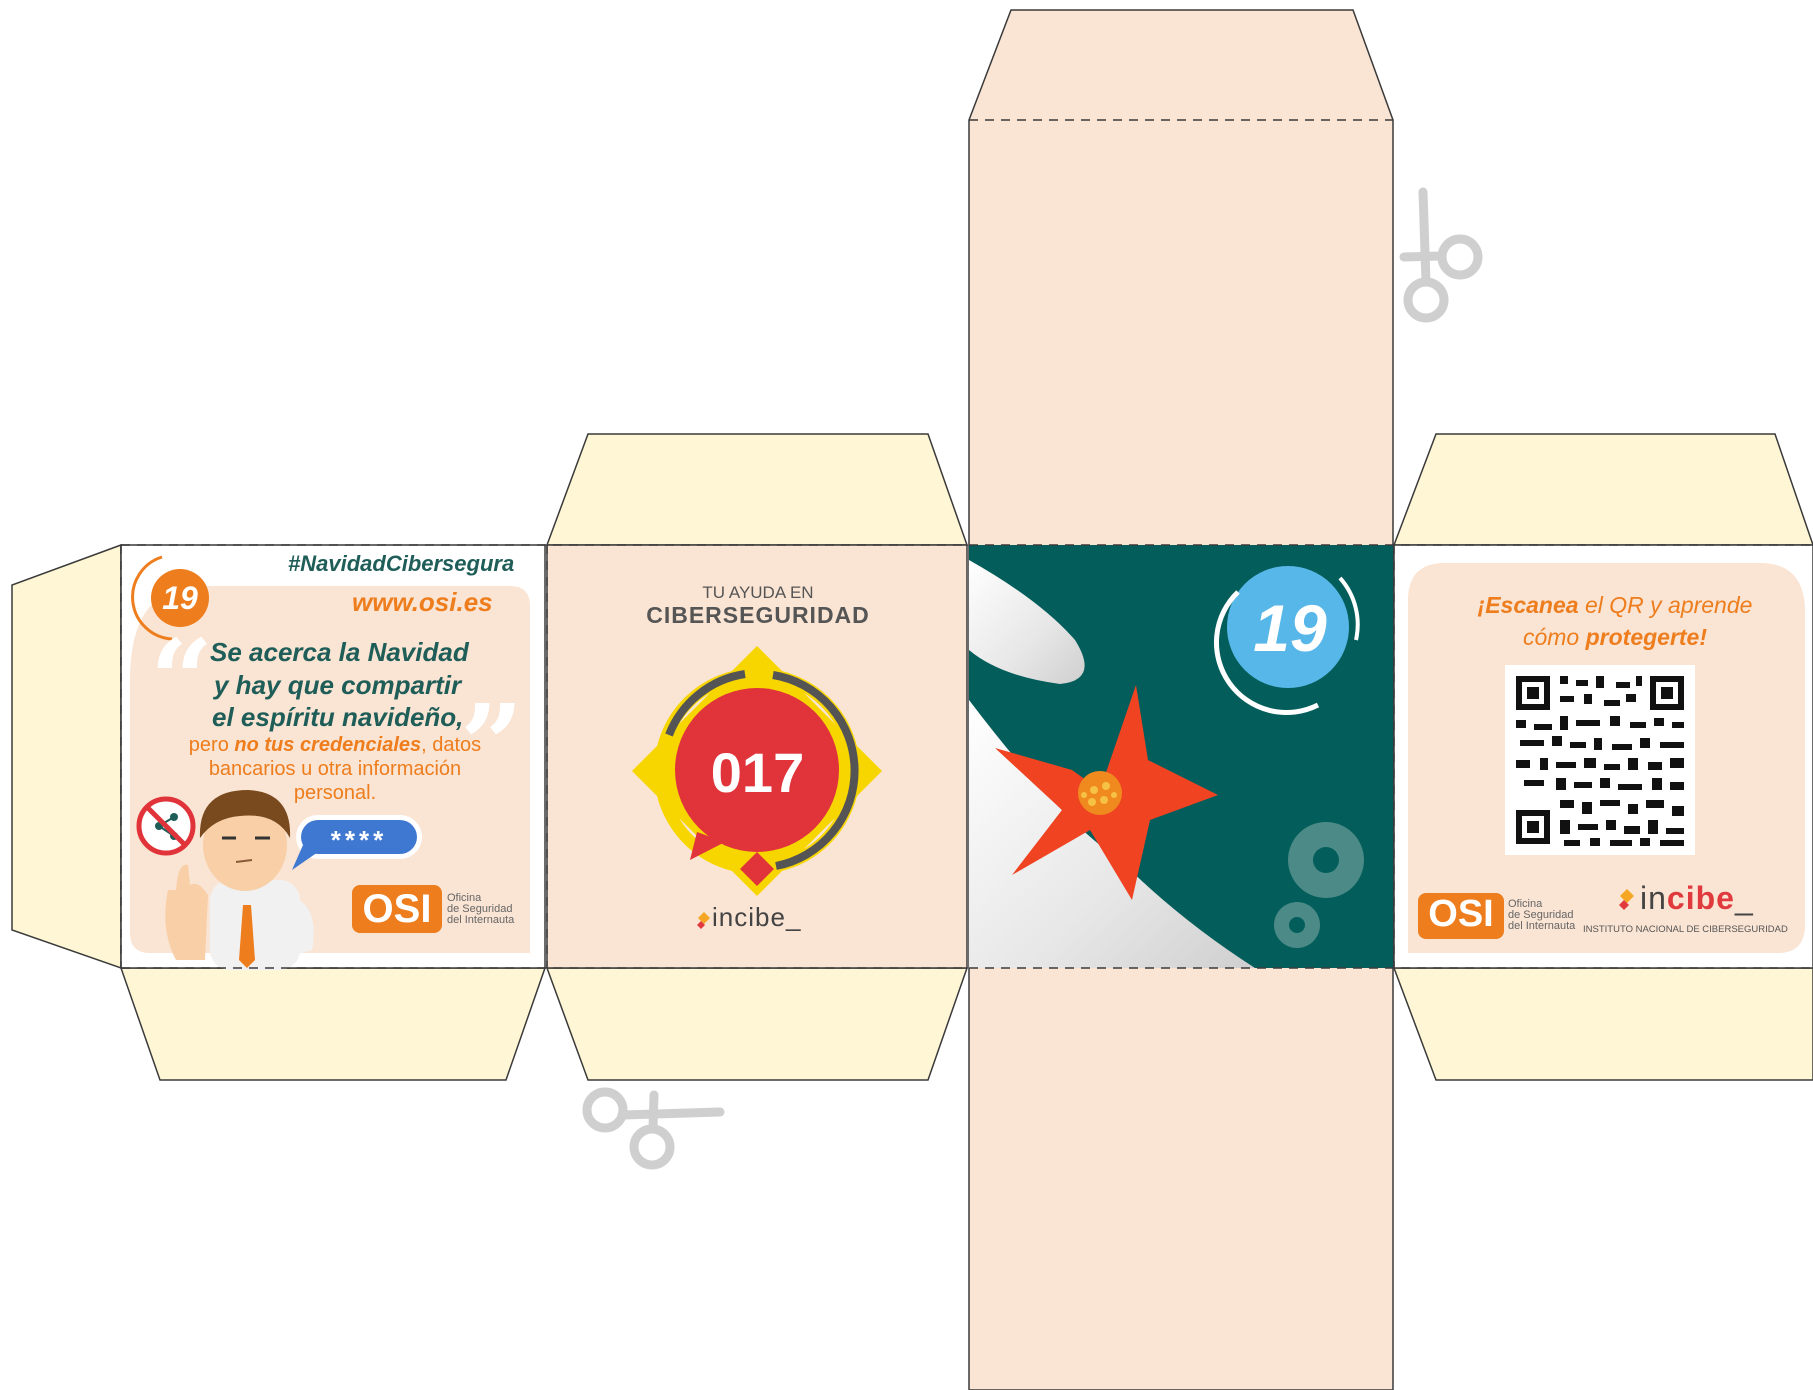 This screenshot has width=1813, height=1390. Describe the element at coordinates (338, 717) in the screenshot. I see `headline-line-3: el espíritu navideño,` at that location.